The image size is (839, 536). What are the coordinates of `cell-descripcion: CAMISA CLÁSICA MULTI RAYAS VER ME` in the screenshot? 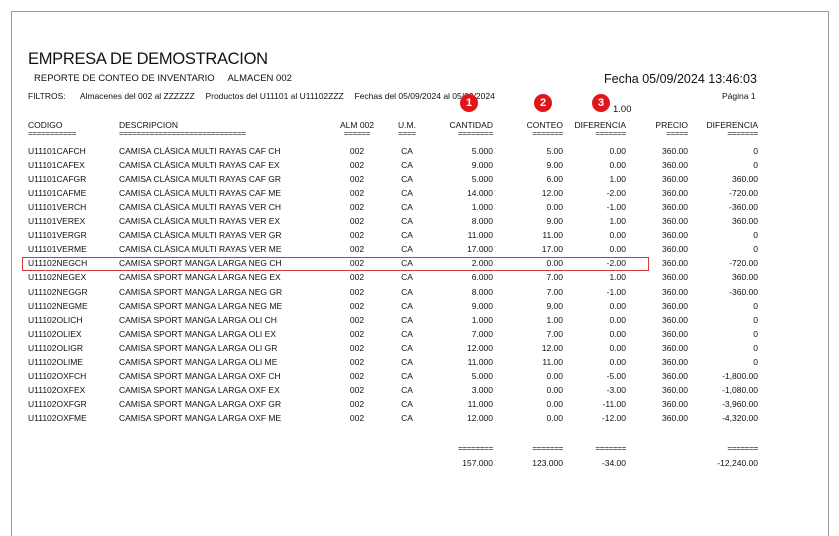 It's located at (200, 249).